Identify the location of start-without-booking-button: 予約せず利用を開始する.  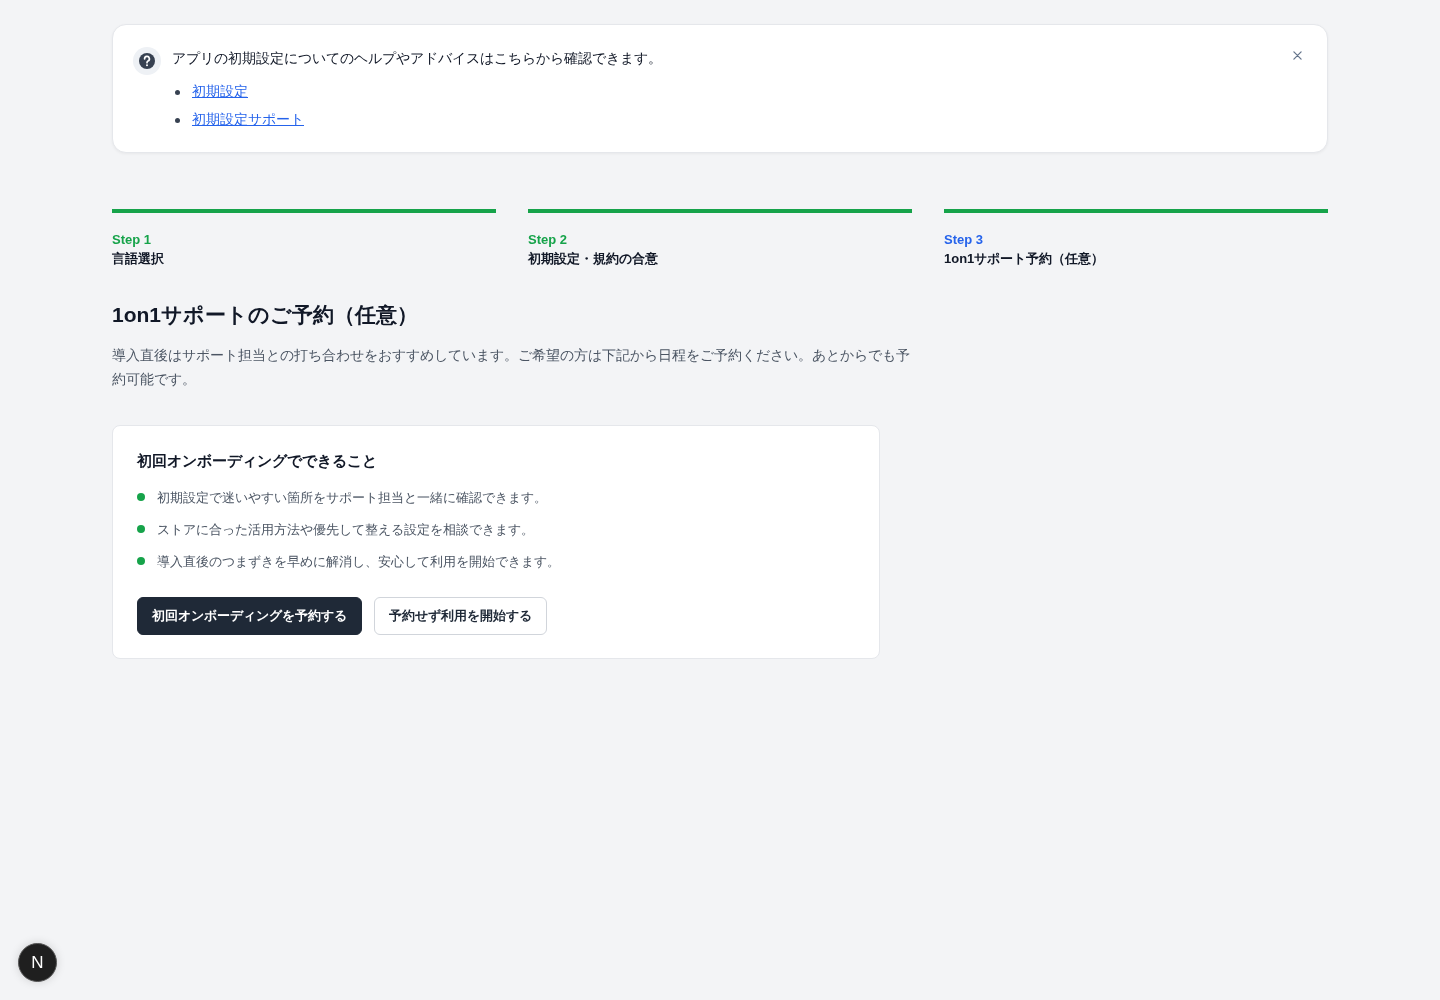
(460, 616).